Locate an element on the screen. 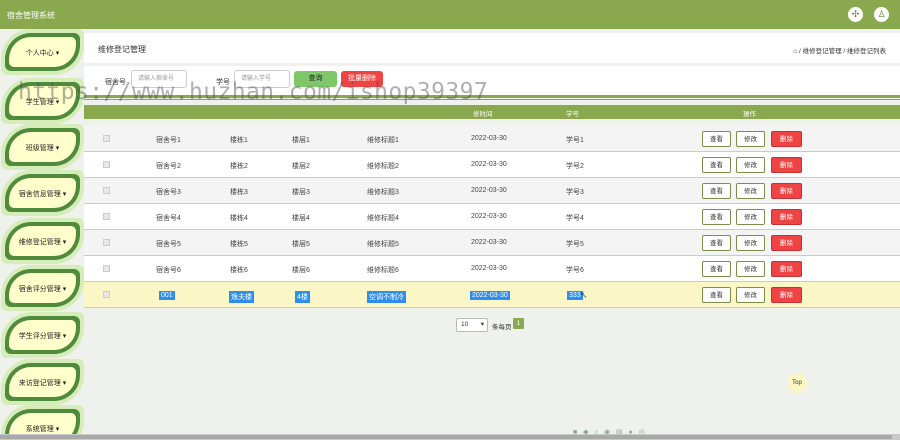 Image resolution: width=900 pixels, height=440 pixels. col-header-student: 学号 is located at coordinates (572, 114).